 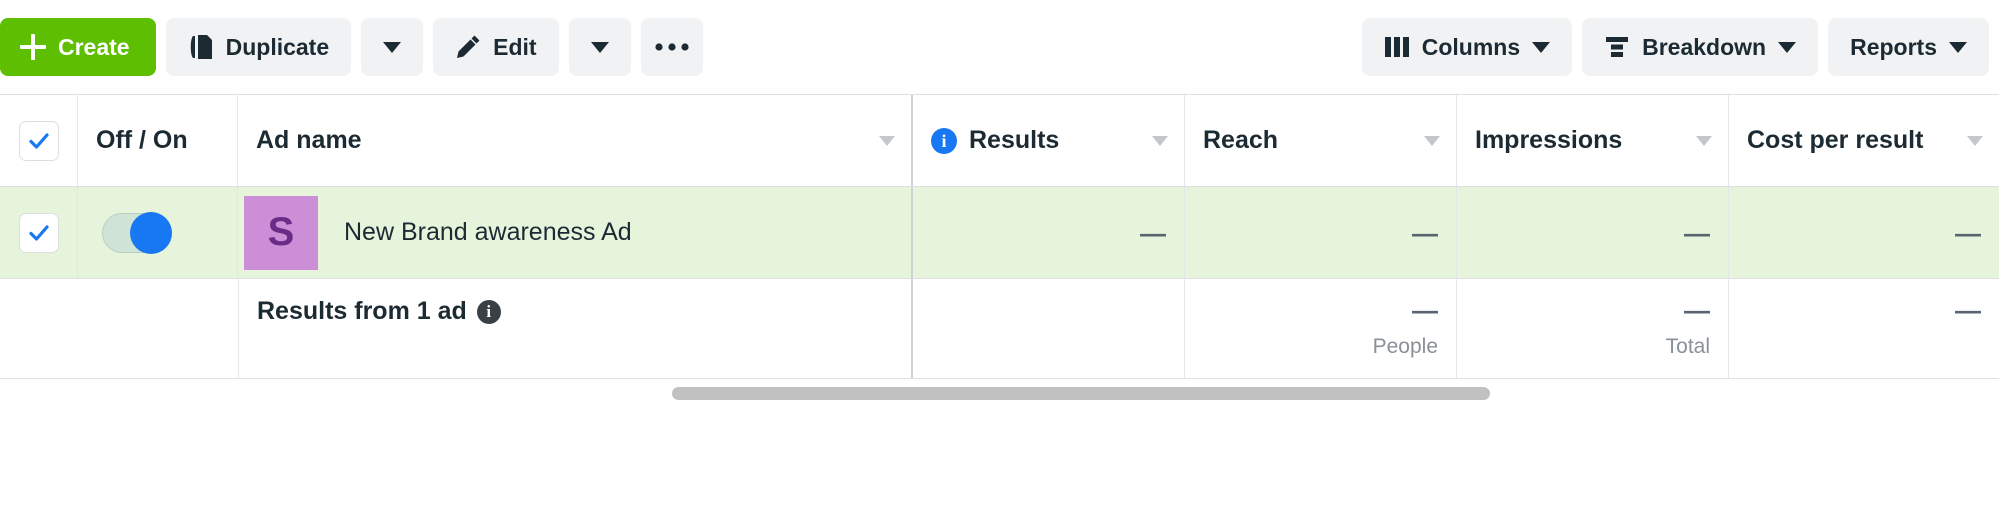 What do you see at coordinates (1593, 232) in the screenshot?
I see `row-impressions-cell: —` at bounding box center [1593, 232].